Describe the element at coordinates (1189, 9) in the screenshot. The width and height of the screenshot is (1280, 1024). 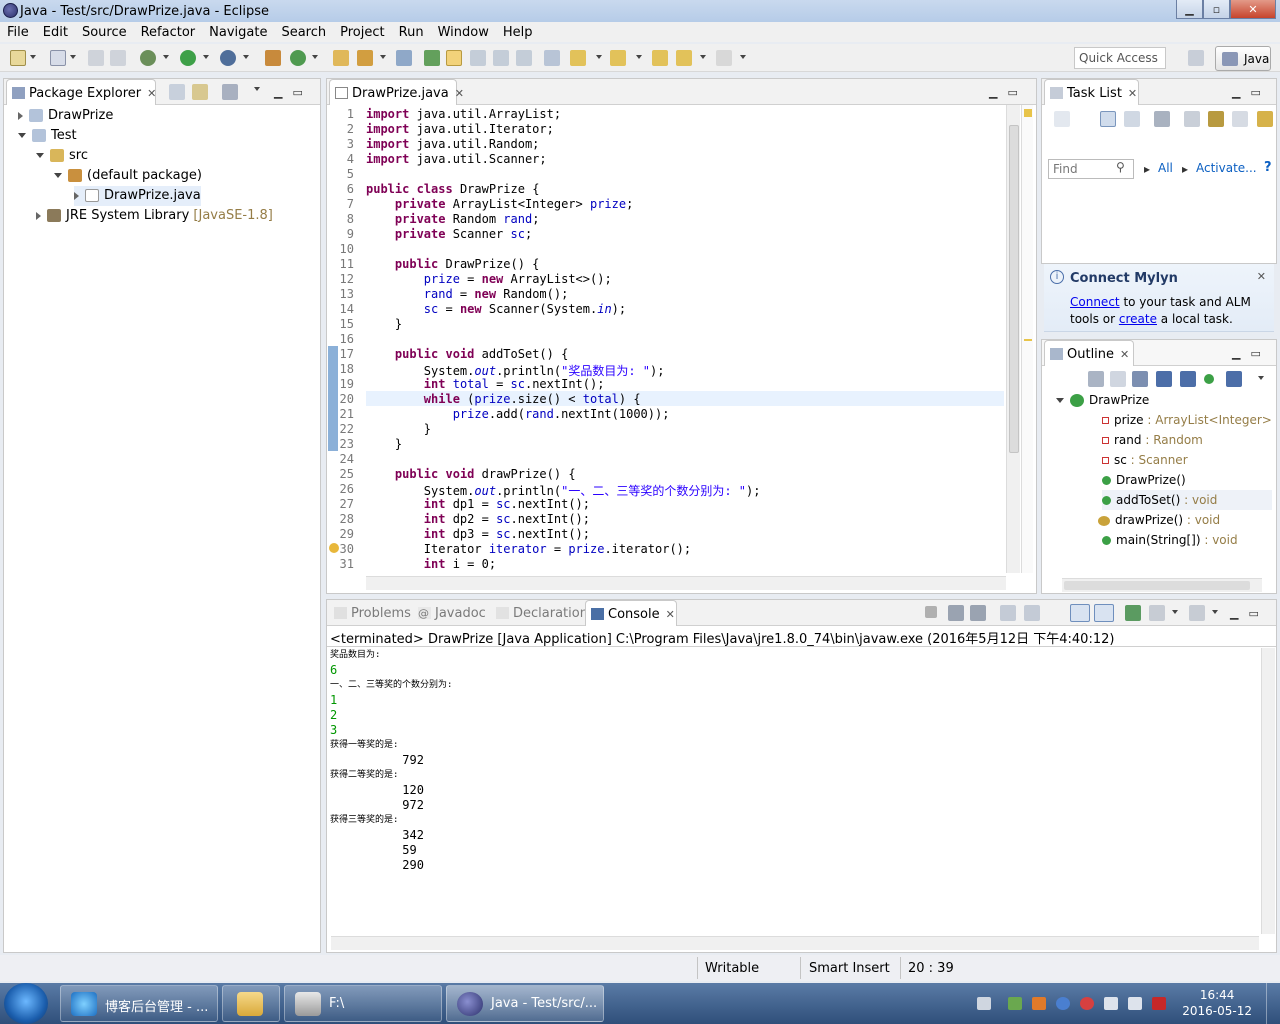
I see `minimize-icon: ▁` at that location.